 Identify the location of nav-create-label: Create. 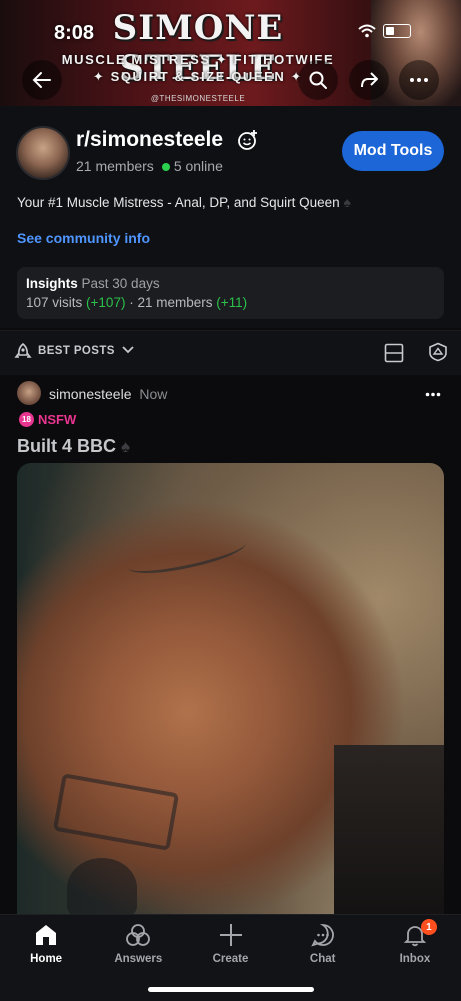
(230, 959).